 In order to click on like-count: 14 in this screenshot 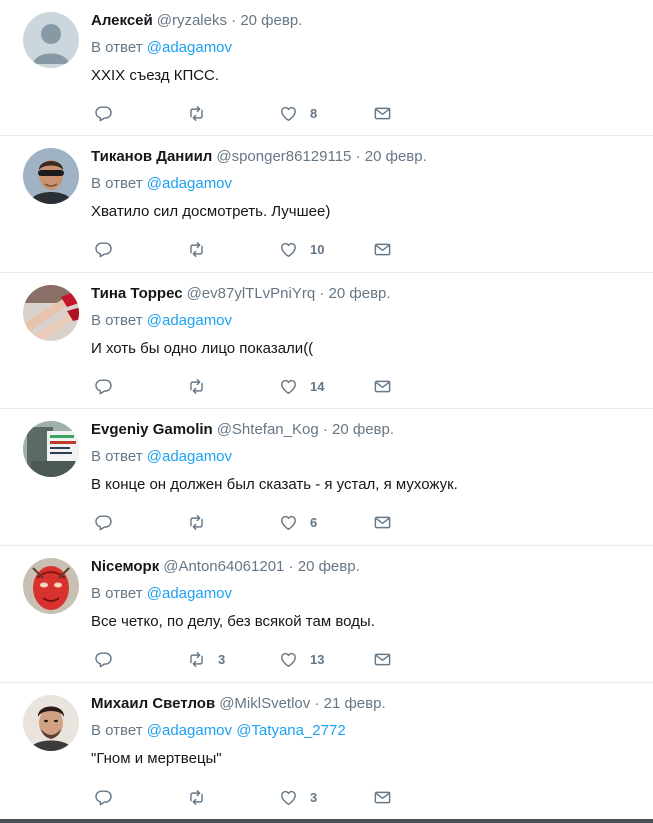, I will do `click(317, 386)`.